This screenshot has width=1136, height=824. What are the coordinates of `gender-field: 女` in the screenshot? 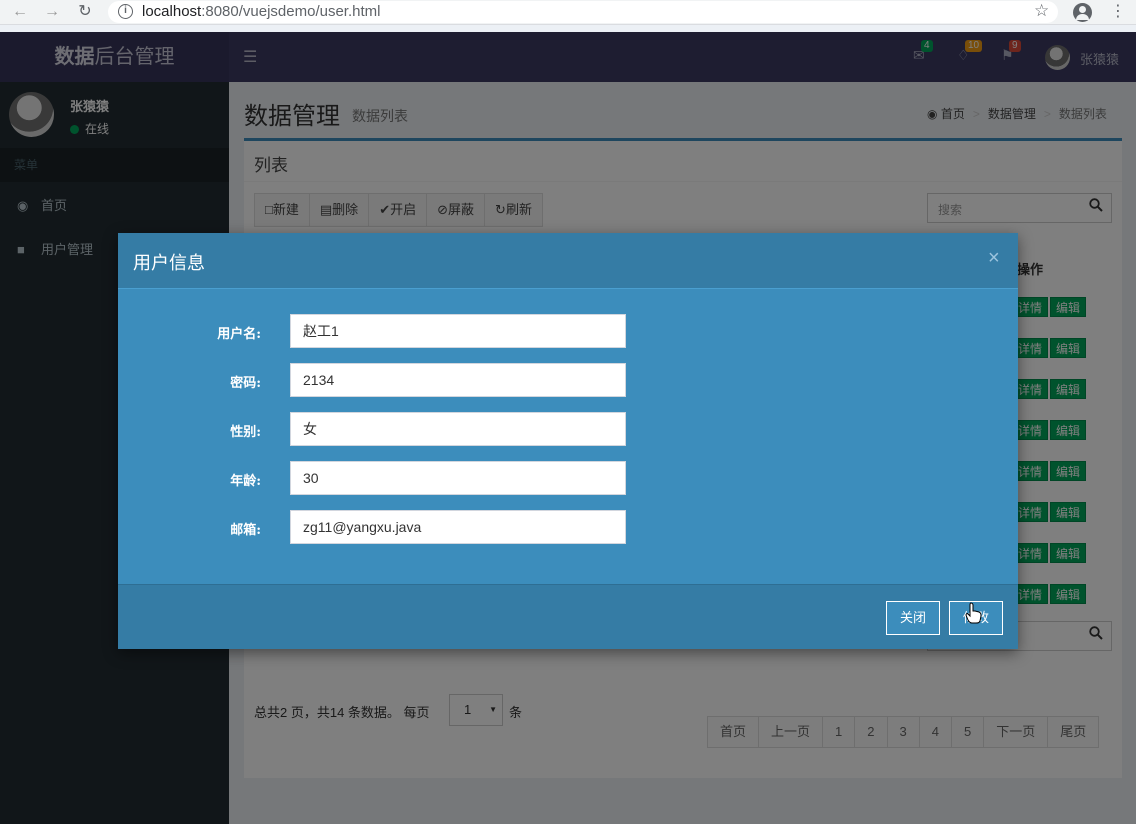 It's located at (458, 429).